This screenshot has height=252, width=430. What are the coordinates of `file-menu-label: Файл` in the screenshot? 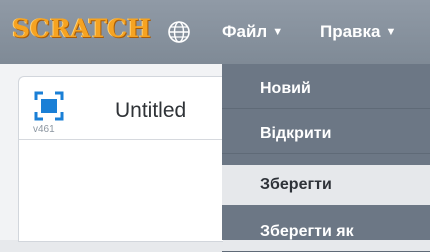 It's located at (245, 31).